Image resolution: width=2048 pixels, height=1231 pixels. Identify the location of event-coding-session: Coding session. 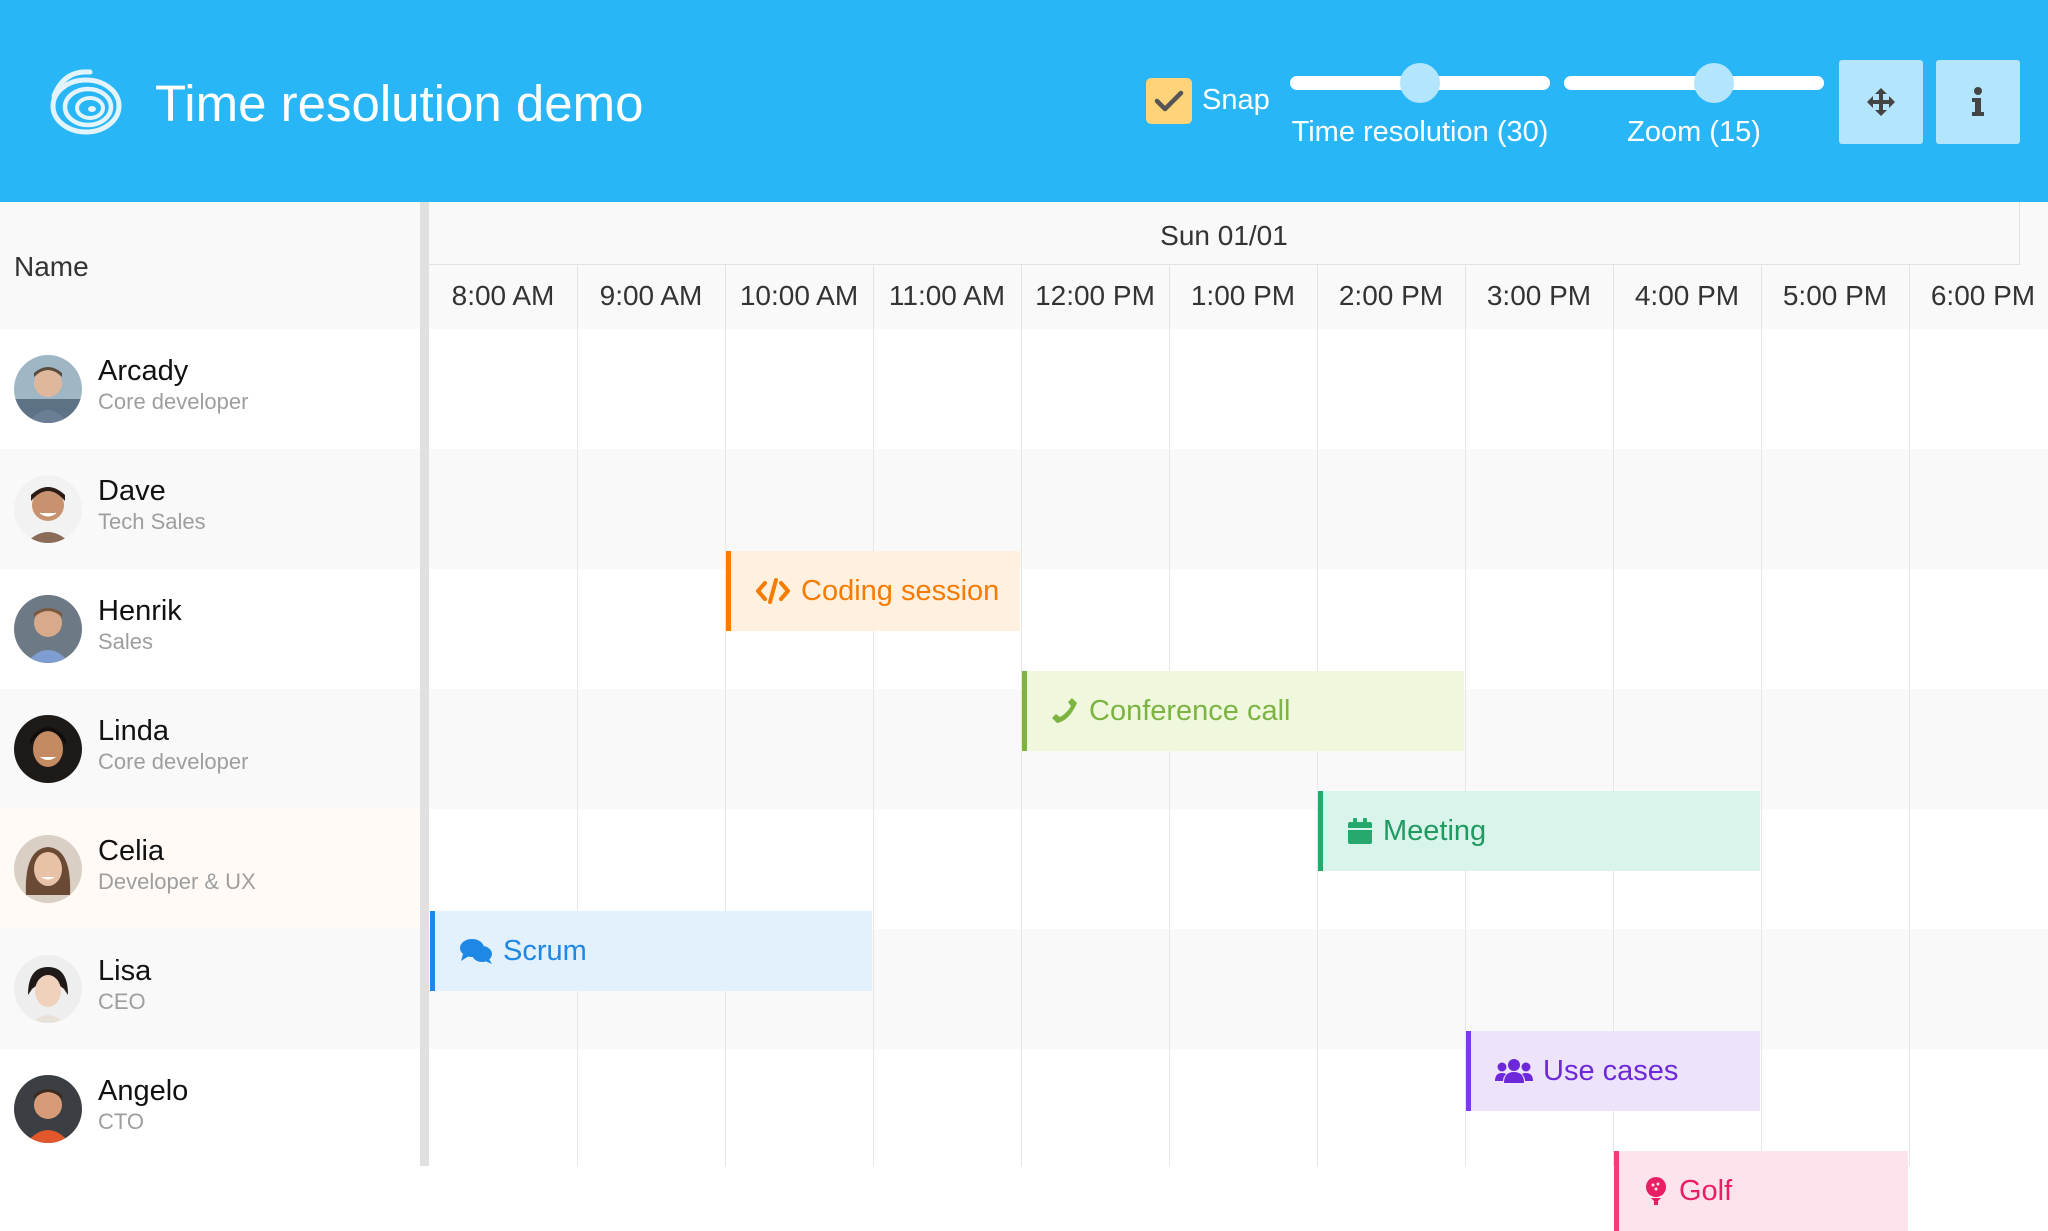
(873, 591).